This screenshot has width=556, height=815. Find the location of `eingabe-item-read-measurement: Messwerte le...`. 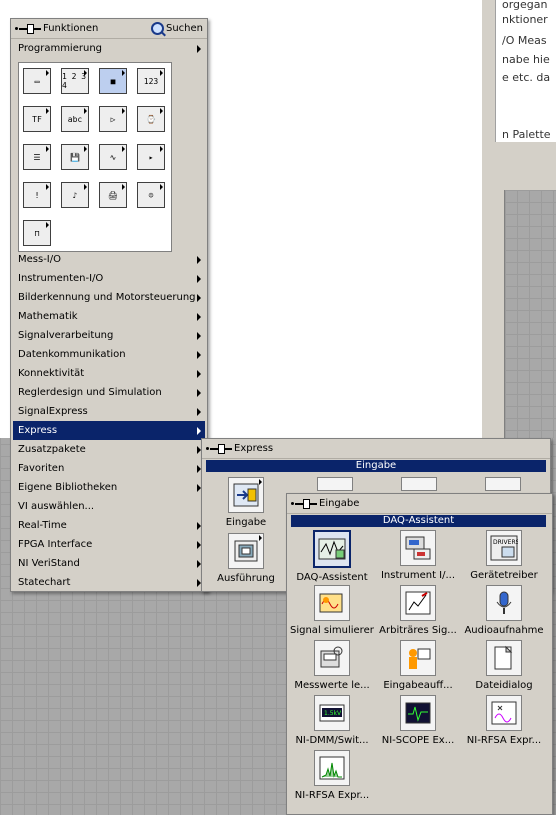

eingabe-item-read-measurement: Messwerte le... is located at coordinates (332, 665).